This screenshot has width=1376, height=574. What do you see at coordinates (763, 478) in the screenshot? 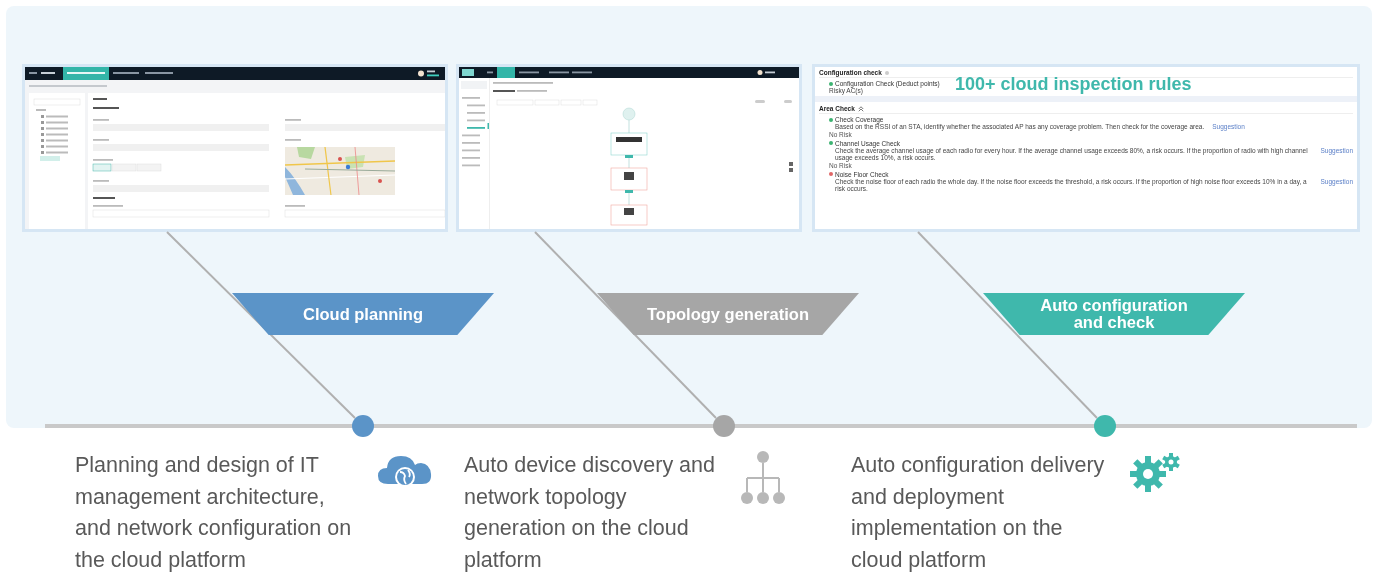
I see `hierarchy-icon` at bounding box center [763, 478].